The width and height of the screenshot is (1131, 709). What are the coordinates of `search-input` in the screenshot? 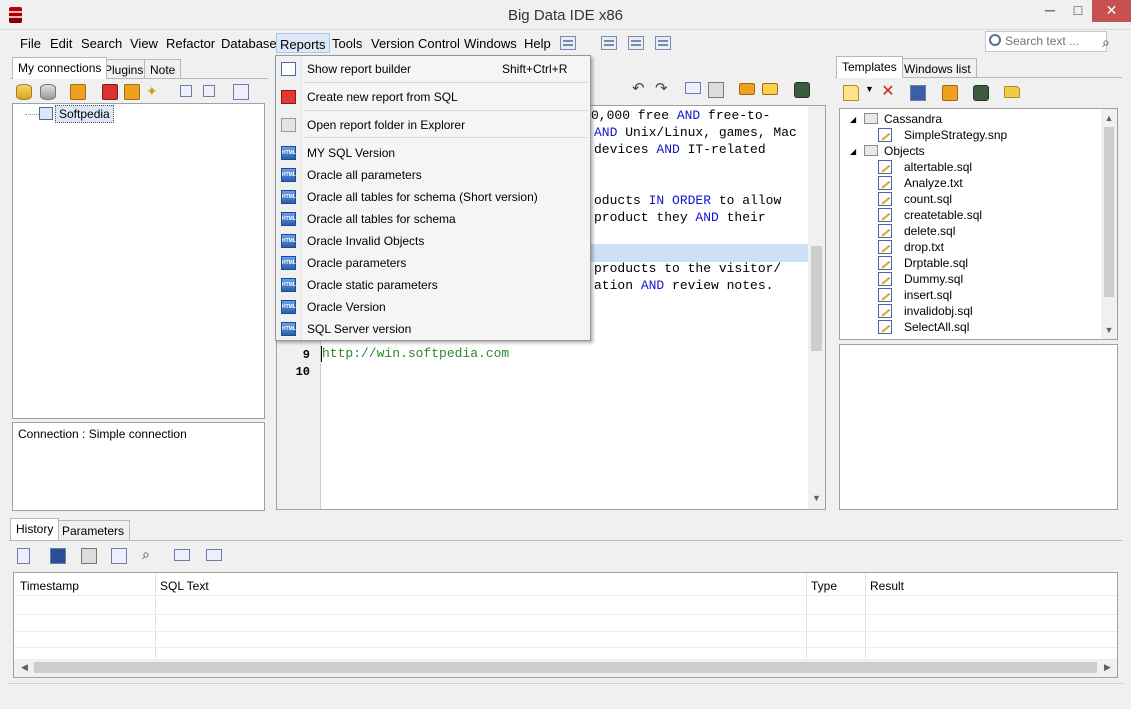 It's located at (1054, 41).